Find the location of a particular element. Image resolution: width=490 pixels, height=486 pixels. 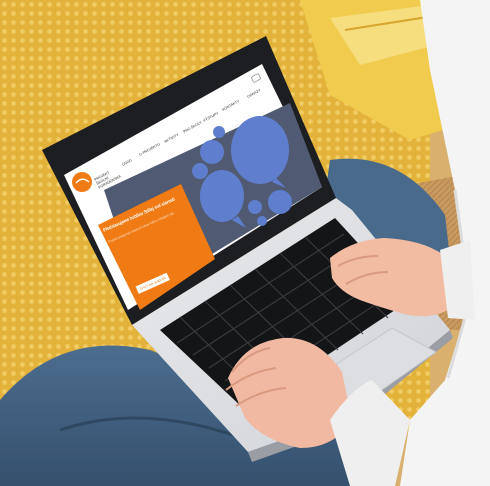

bubble-medium is located at coordinates (222, 196).